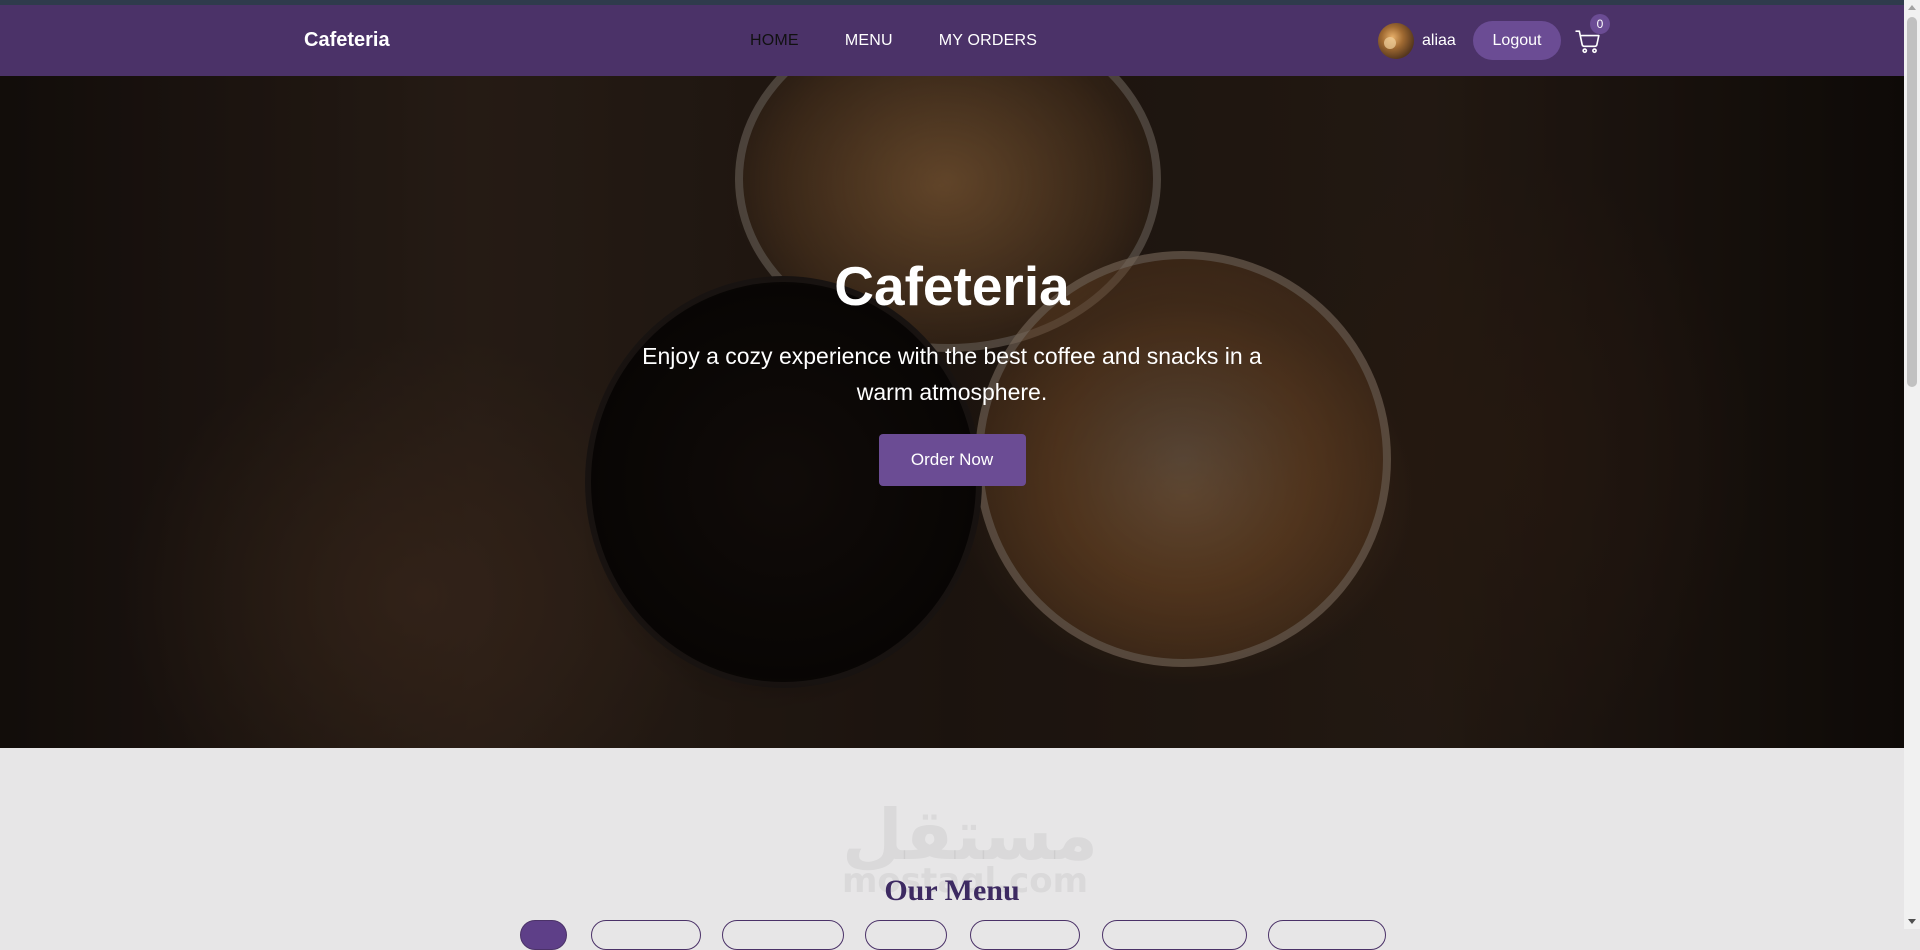  Describe the element at coordinates (1517, 40) in the screenshot. I see `logout-button: Logout` at that location.